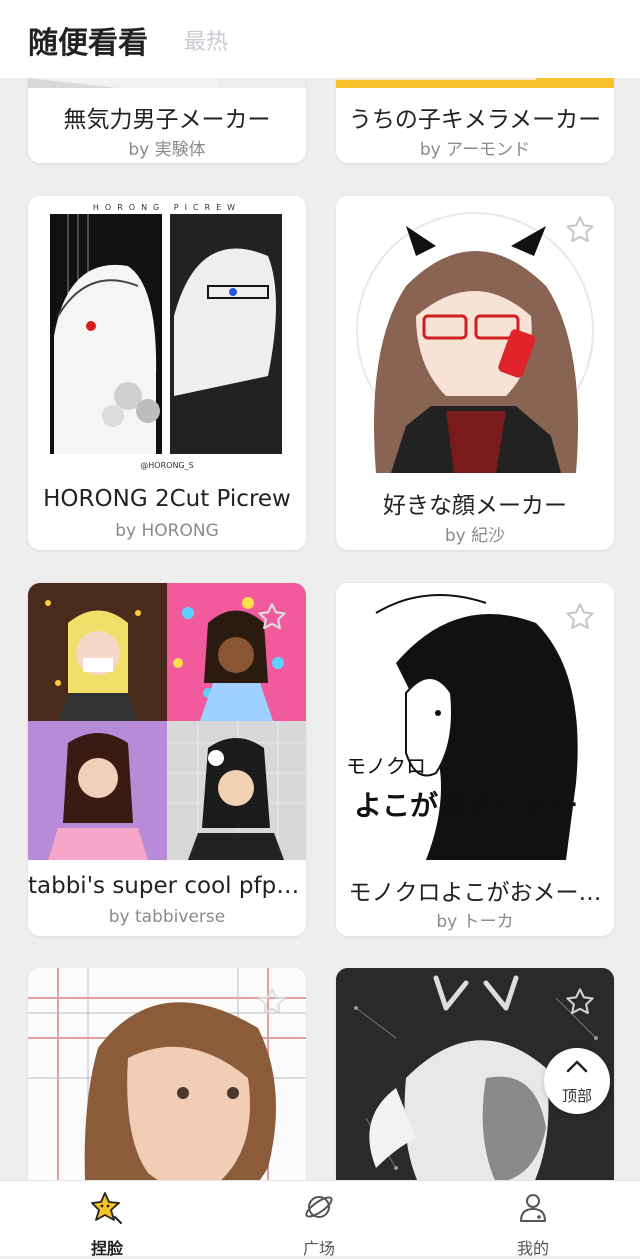 The image size is (640, 1259). I want to click on nav-label-square: 广场, so click(318, 1248).